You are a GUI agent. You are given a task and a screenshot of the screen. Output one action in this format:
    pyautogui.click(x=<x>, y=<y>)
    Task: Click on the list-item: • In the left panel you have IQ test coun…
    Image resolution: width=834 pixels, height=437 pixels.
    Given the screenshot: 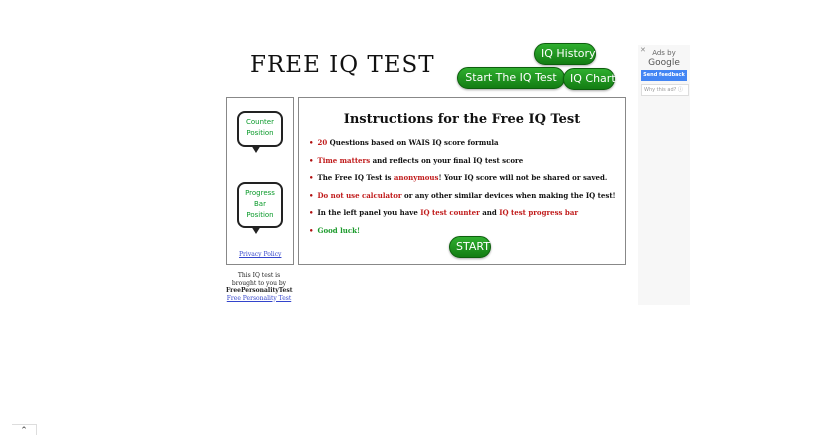 What is the action you would take?
    pyautogui.click(x=444, y=212)
    